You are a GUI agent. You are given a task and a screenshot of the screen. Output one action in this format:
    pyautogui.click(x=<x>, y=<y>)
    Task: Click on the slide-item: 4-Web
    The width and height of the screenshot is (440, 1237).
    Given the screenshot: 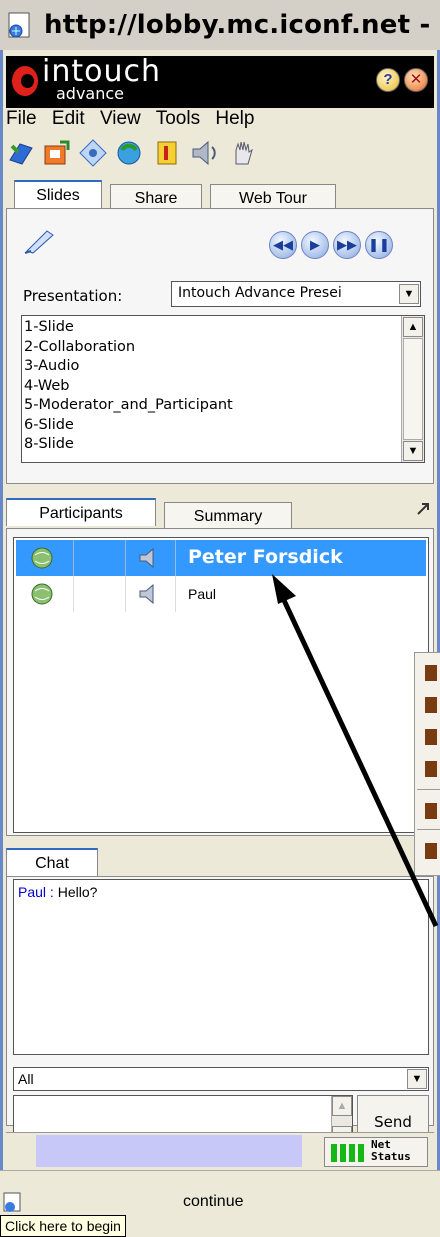 What is the action you would take?
    pyautogui.click(x=128, y=387)
    